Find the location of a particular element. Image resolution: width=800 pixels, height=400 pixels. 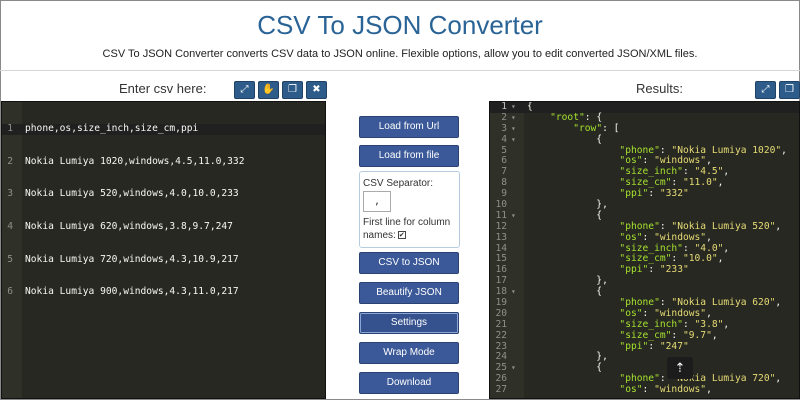

line-number: 13 is located at coordinates (501, 237).